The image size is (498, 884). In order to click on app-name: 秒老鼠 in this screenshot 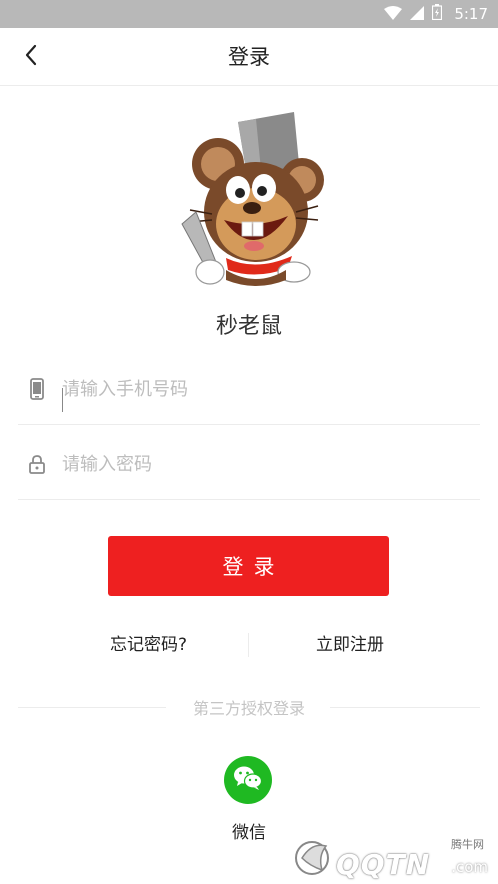, I will do `click(248, 326)`.